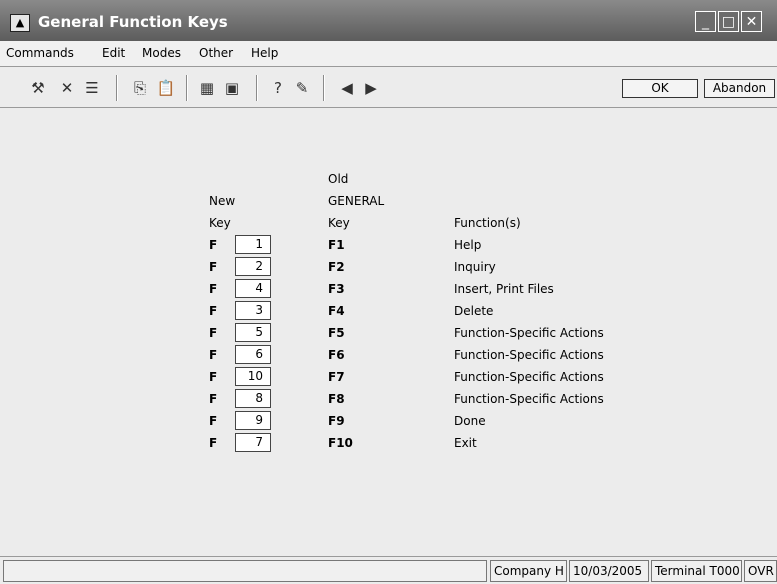 The width and height of the screenshot is (777, 584). I want to click on status-mode: OVR, so click(760, 571).